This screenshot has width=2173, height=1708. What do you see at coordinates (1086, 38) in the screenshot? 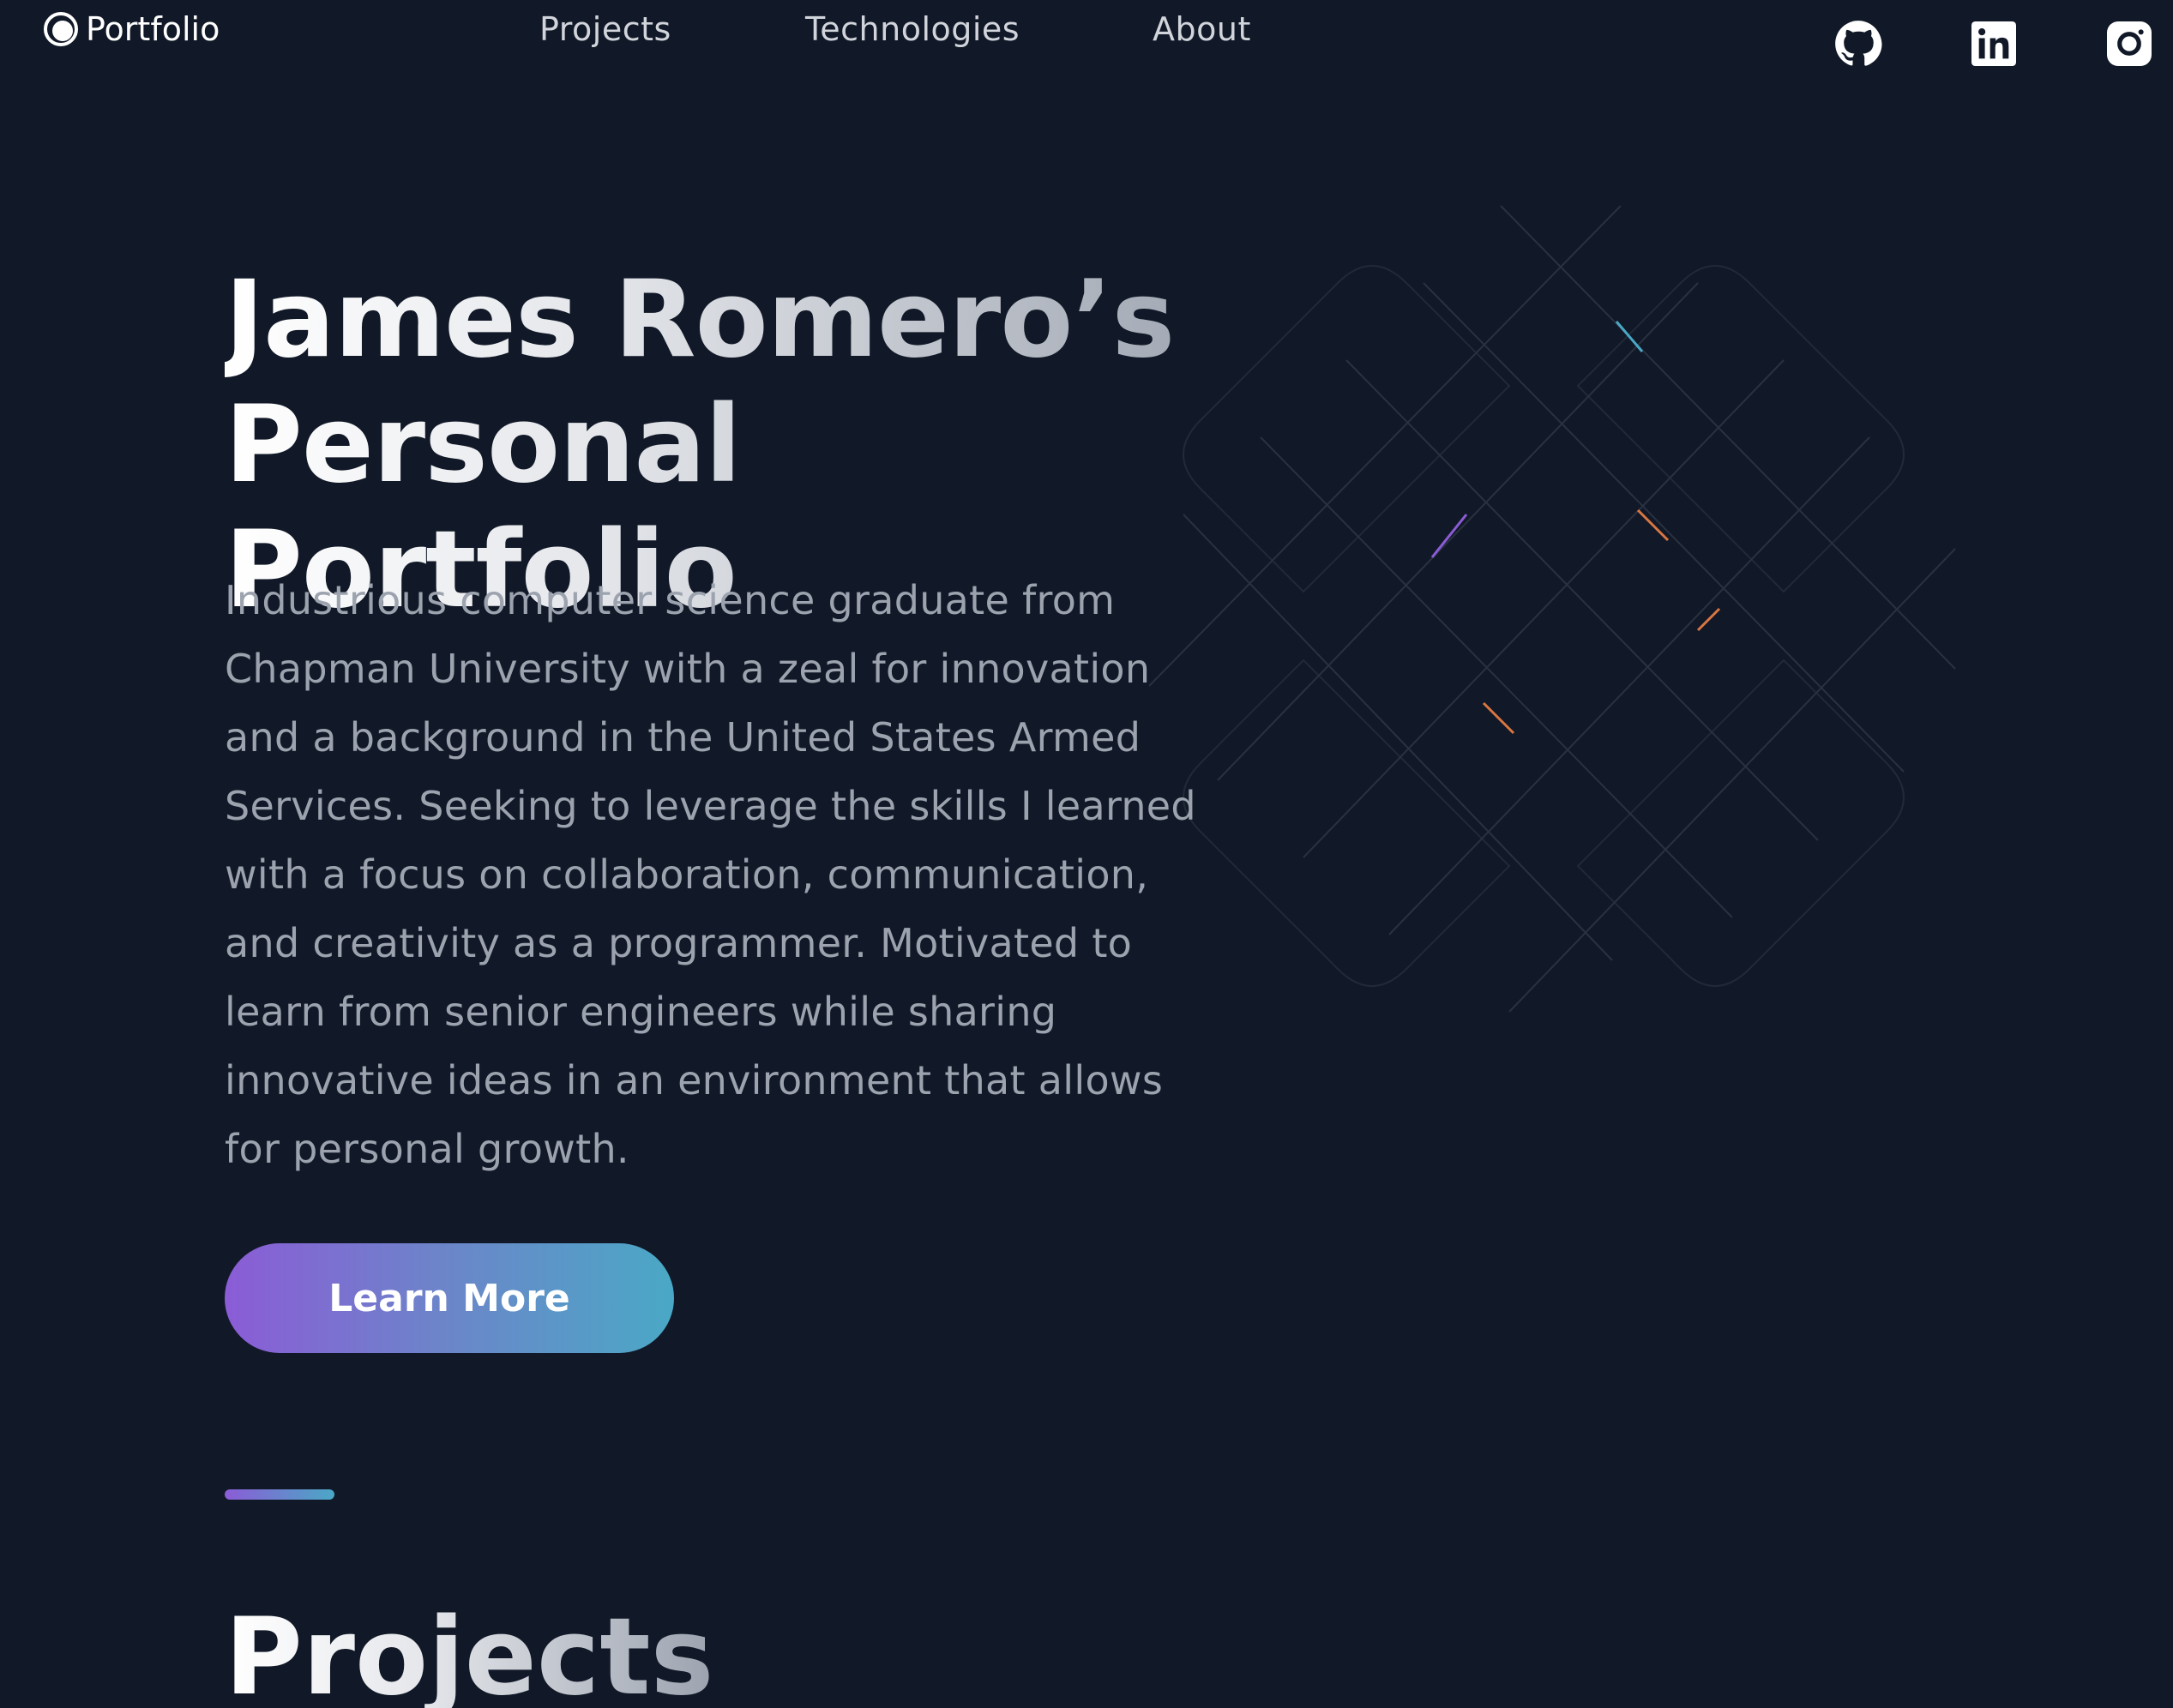
I see `top-navbar: Portfolio Projects Technologies About` at bounding box center [1086, 38].